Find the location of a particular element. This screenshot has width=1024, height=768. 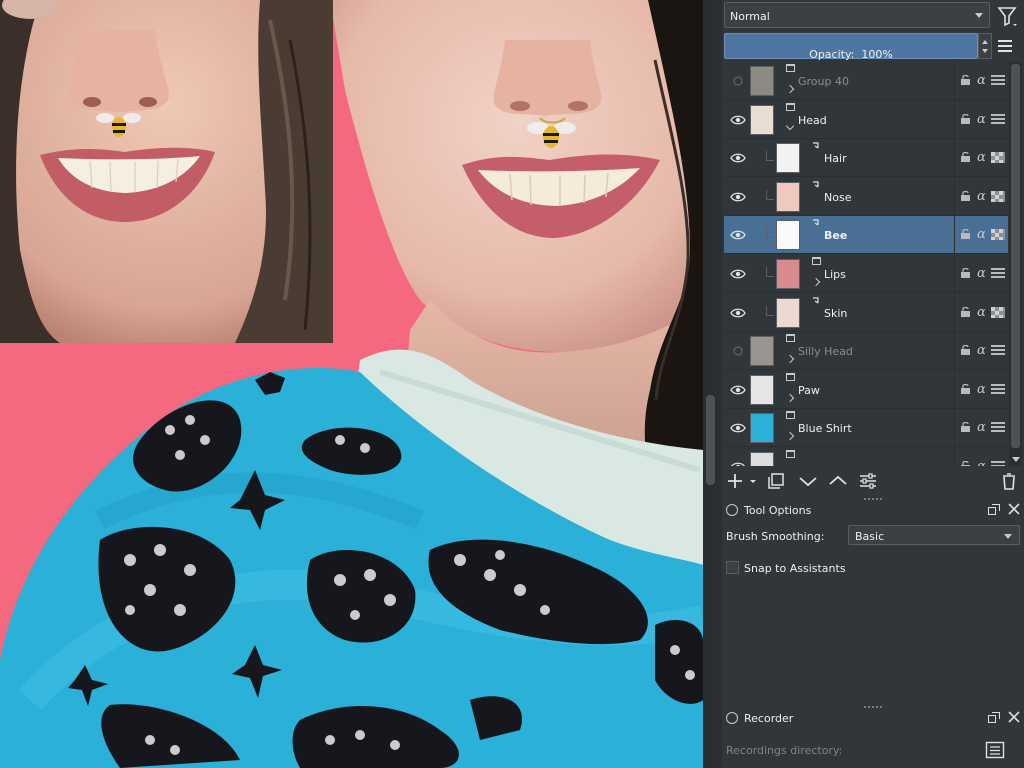

delete-icon is located at coordinates (1009, 481).